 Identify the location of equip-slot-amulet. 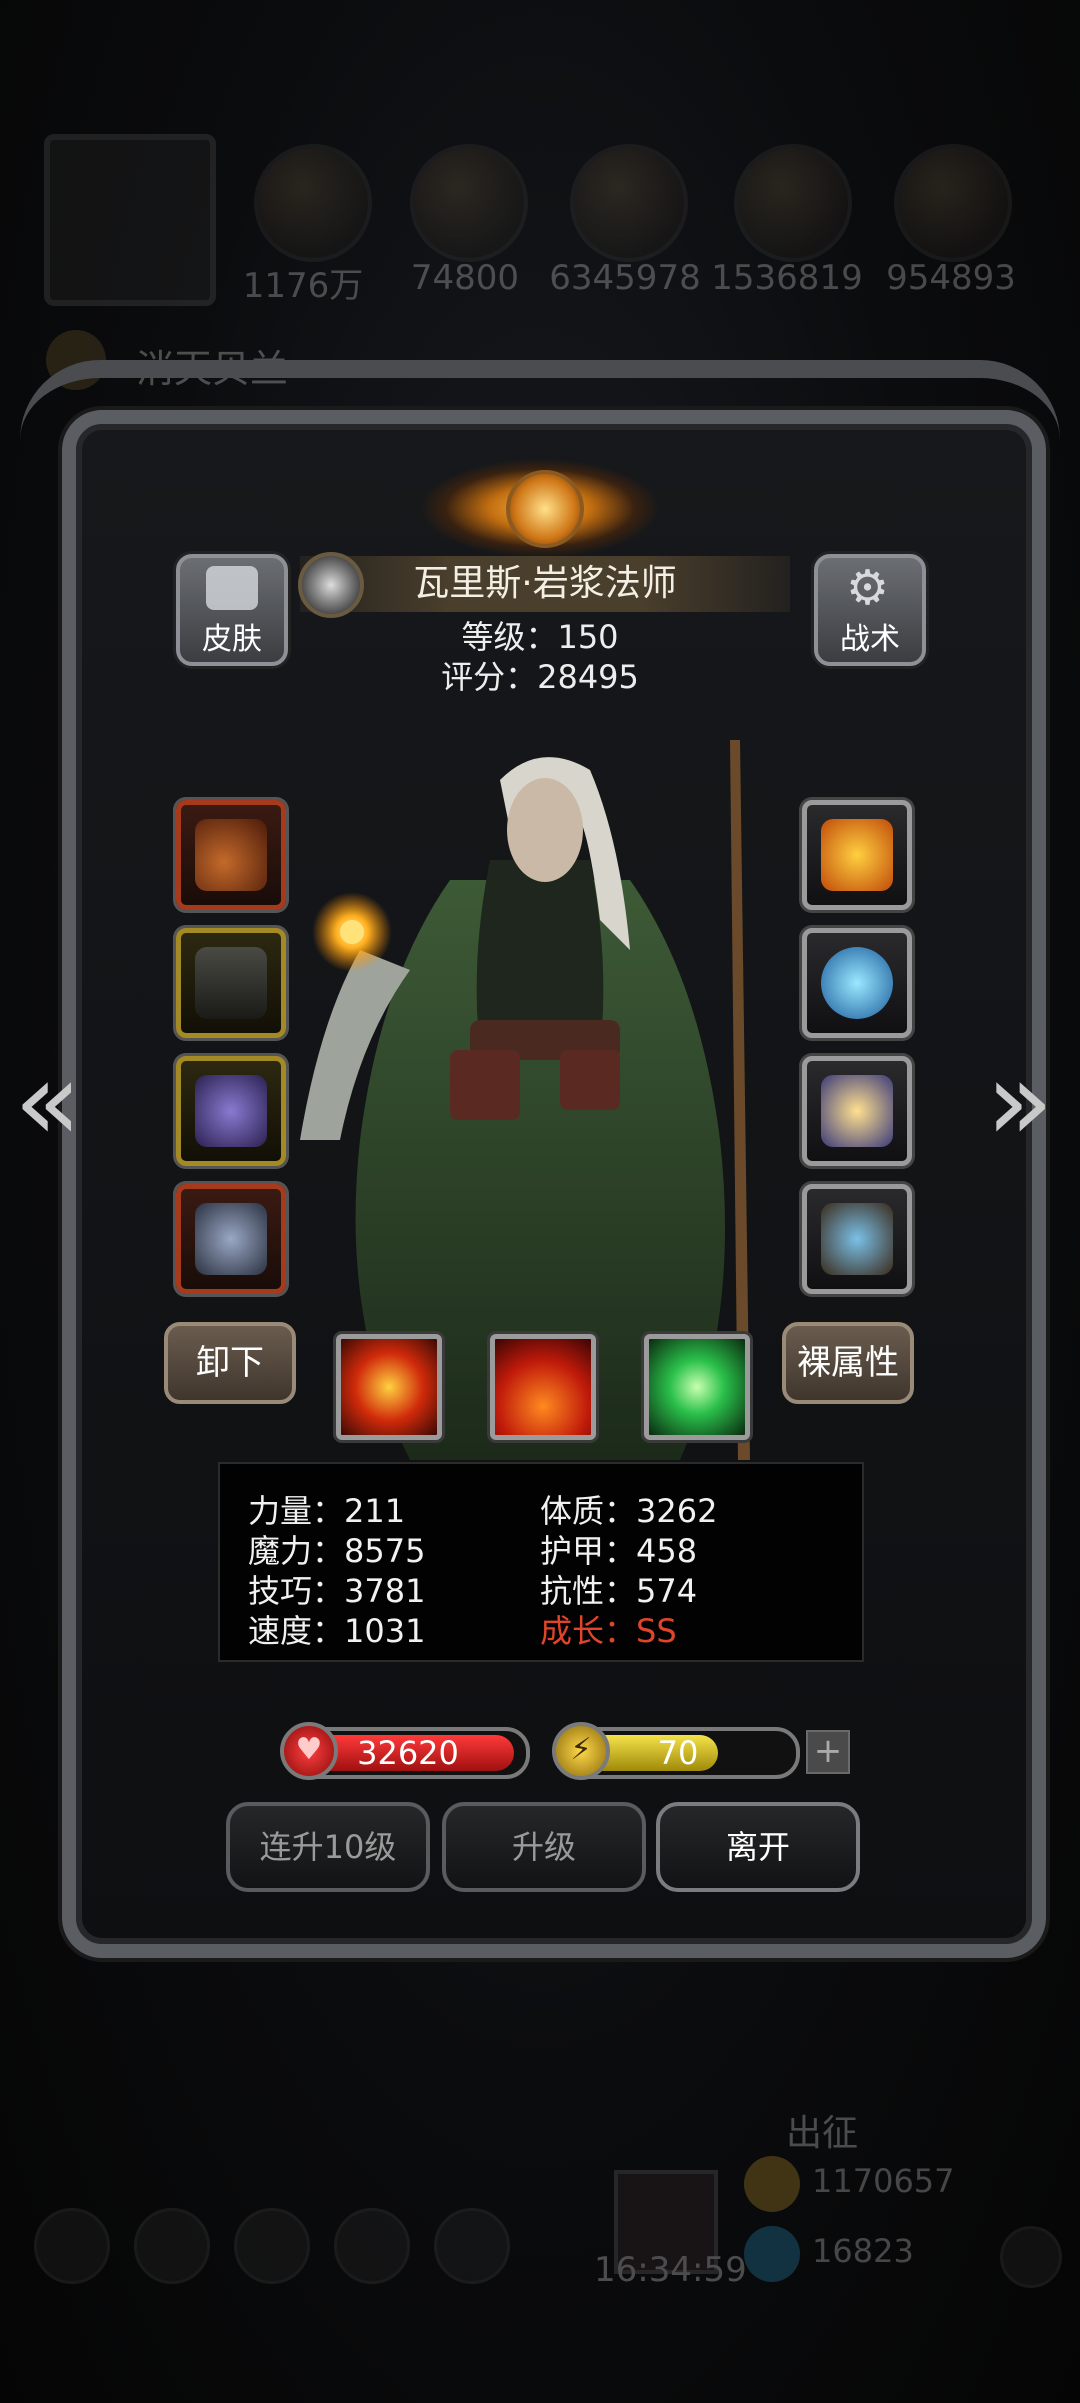
(231, 1111).